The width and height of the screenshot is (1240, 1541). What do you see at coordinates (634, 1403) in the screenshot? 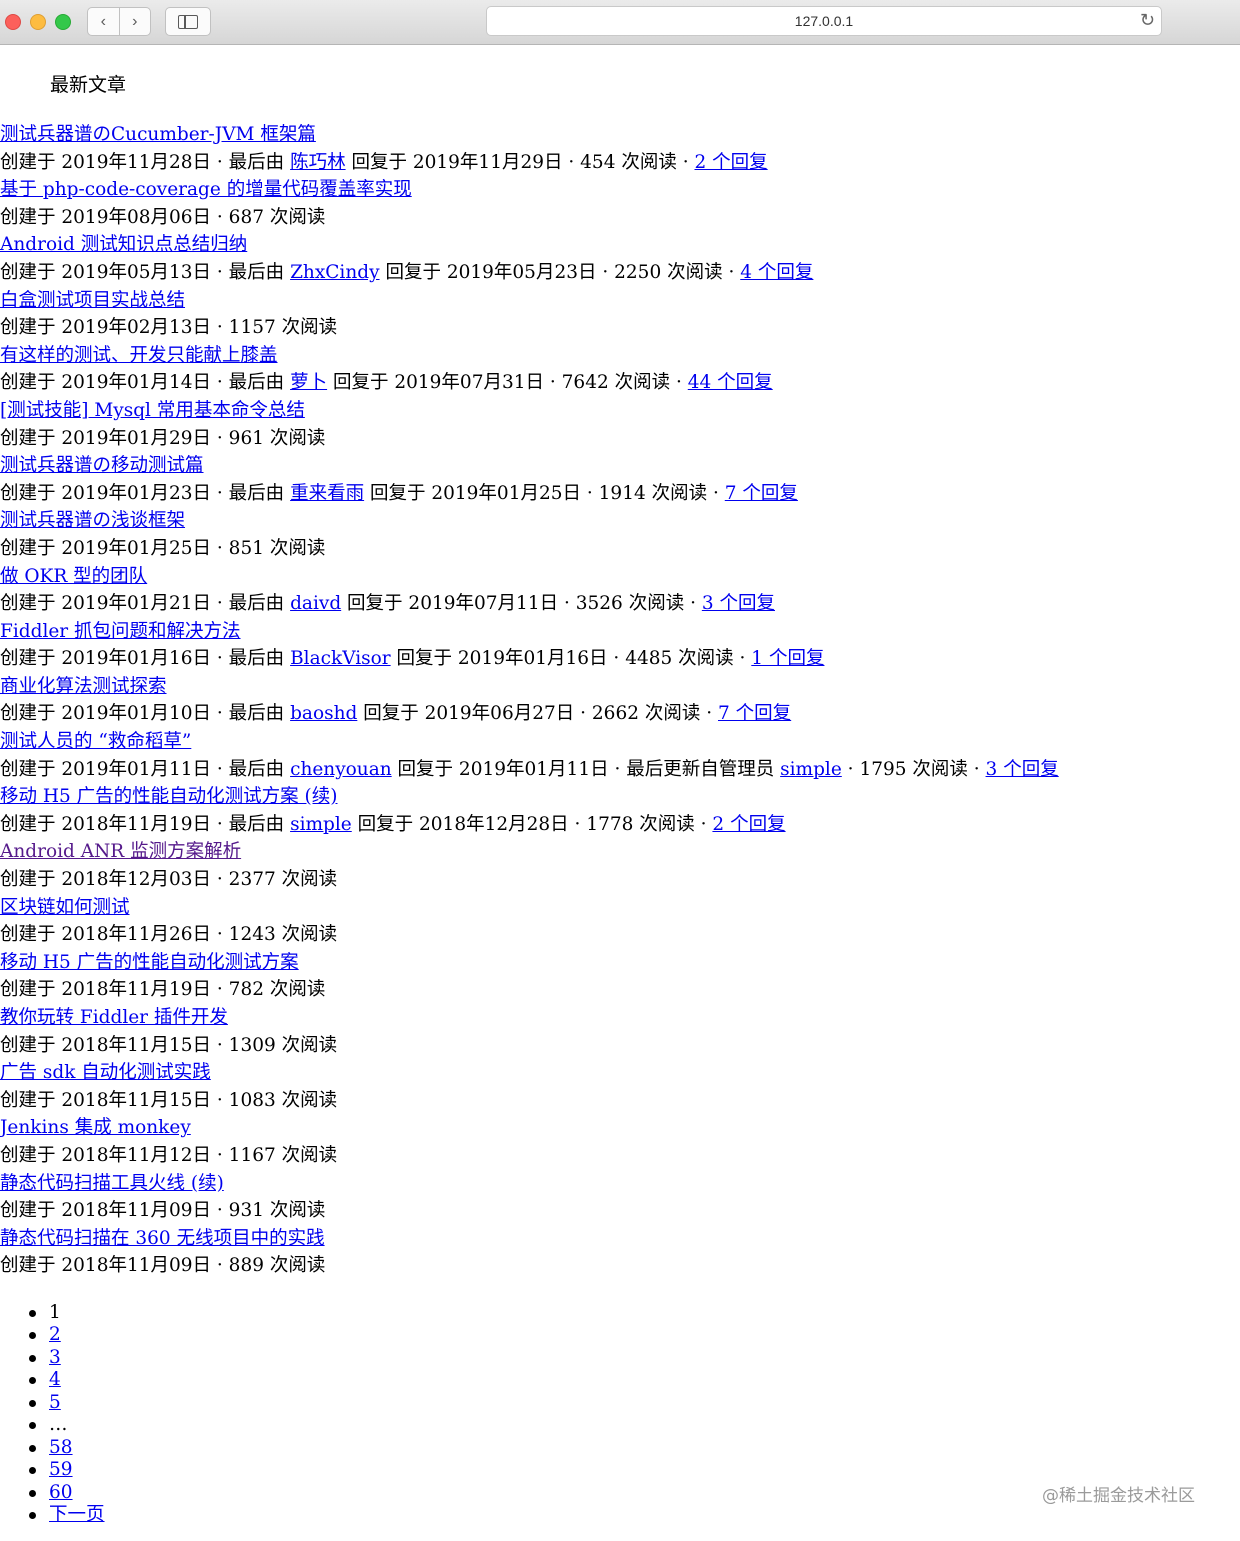
I see `pagination-item: 5` at bounding box center [634, 1403].